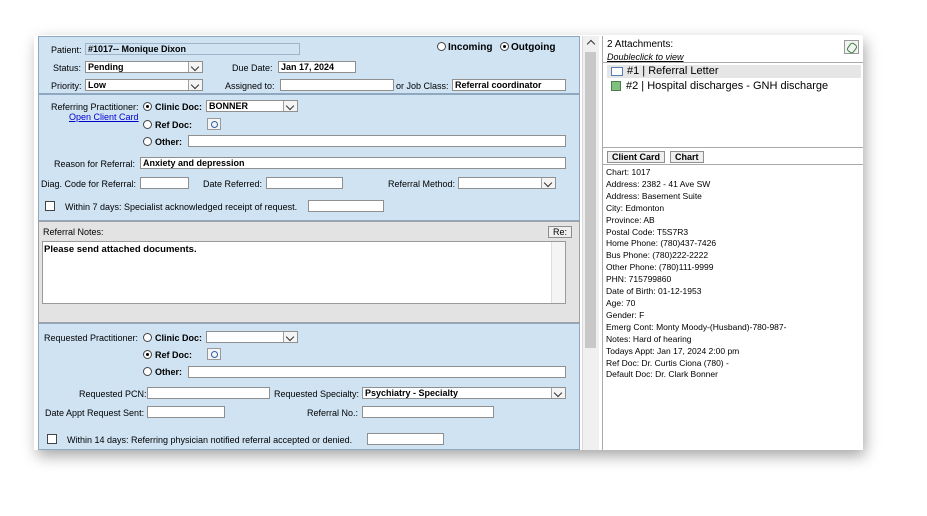  What do you see at coordinates (636, 157) in the screenshot?
I see `tab-client-card: Client Card` at bounding box center [636, 157].